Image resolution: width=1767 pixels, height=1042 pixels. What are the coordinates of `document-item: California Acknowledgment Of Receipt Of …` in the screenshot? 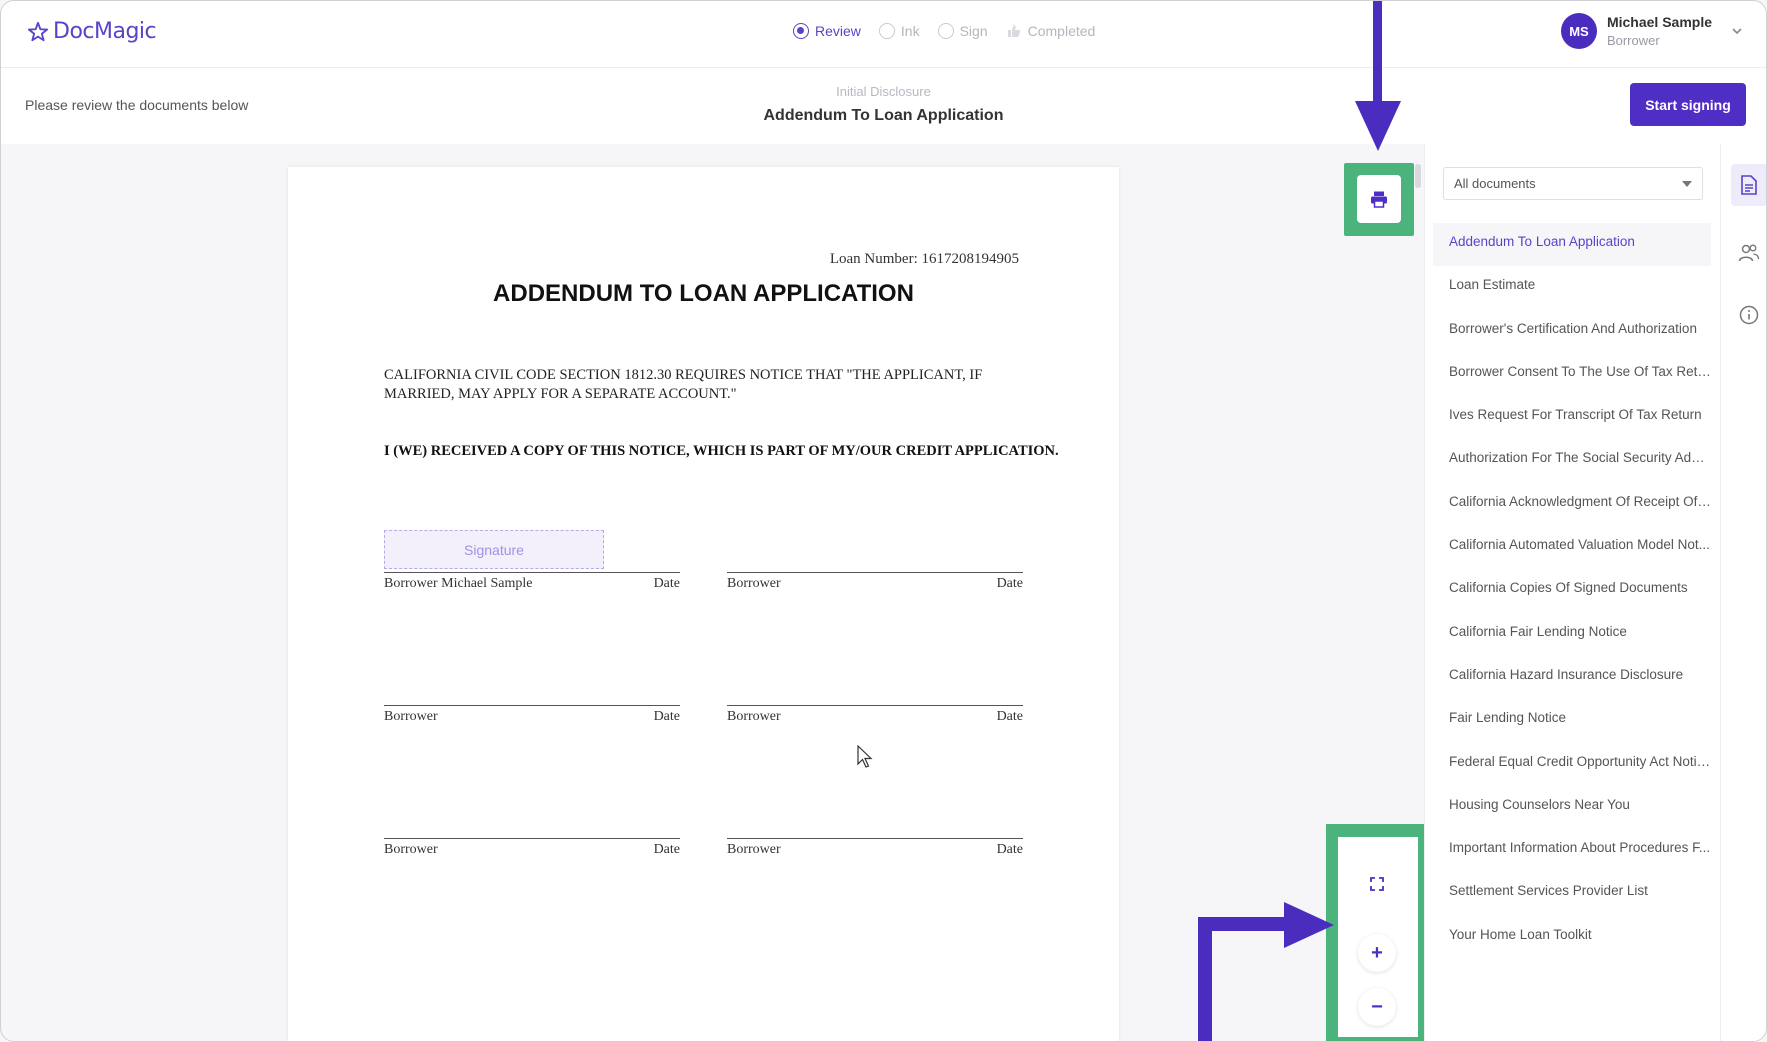 It's located at (1572, 504).